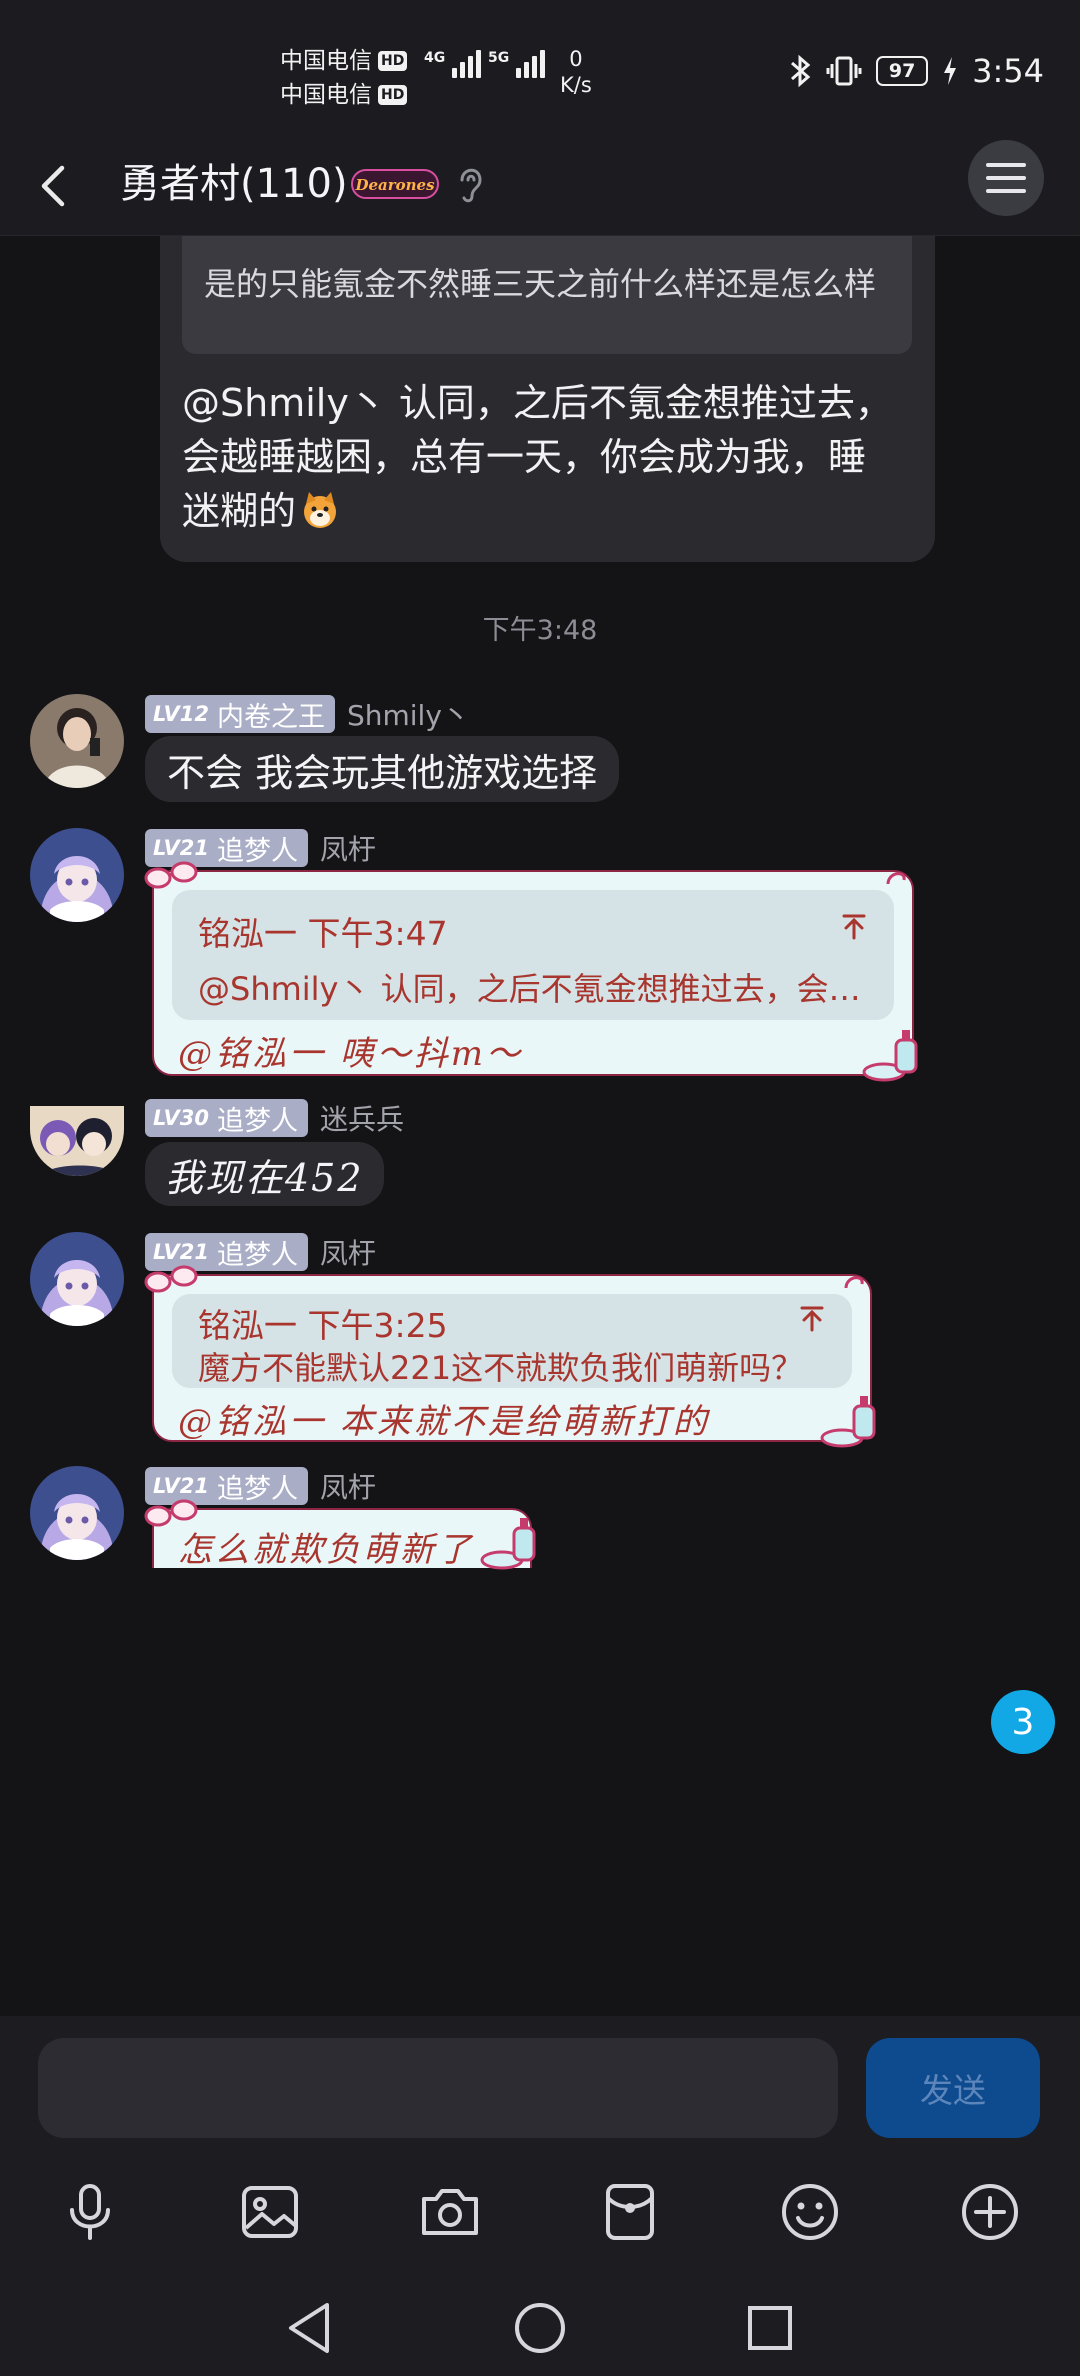 The width and height of the screenshot is (1080, 2376). Describe the element at coordinates (326, 95) in the screenshot. I see `carrier-2: 中国电信` at that location.